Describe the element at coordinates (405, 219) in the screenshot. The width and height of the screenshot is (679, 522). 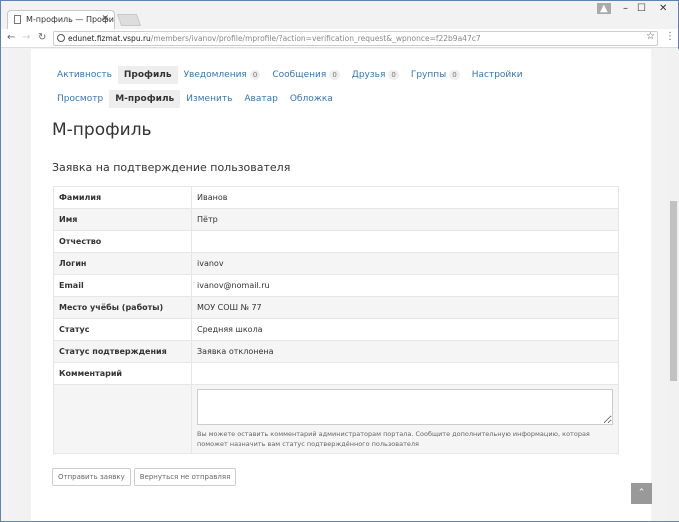
I see `field-value: Пётр` at that location.